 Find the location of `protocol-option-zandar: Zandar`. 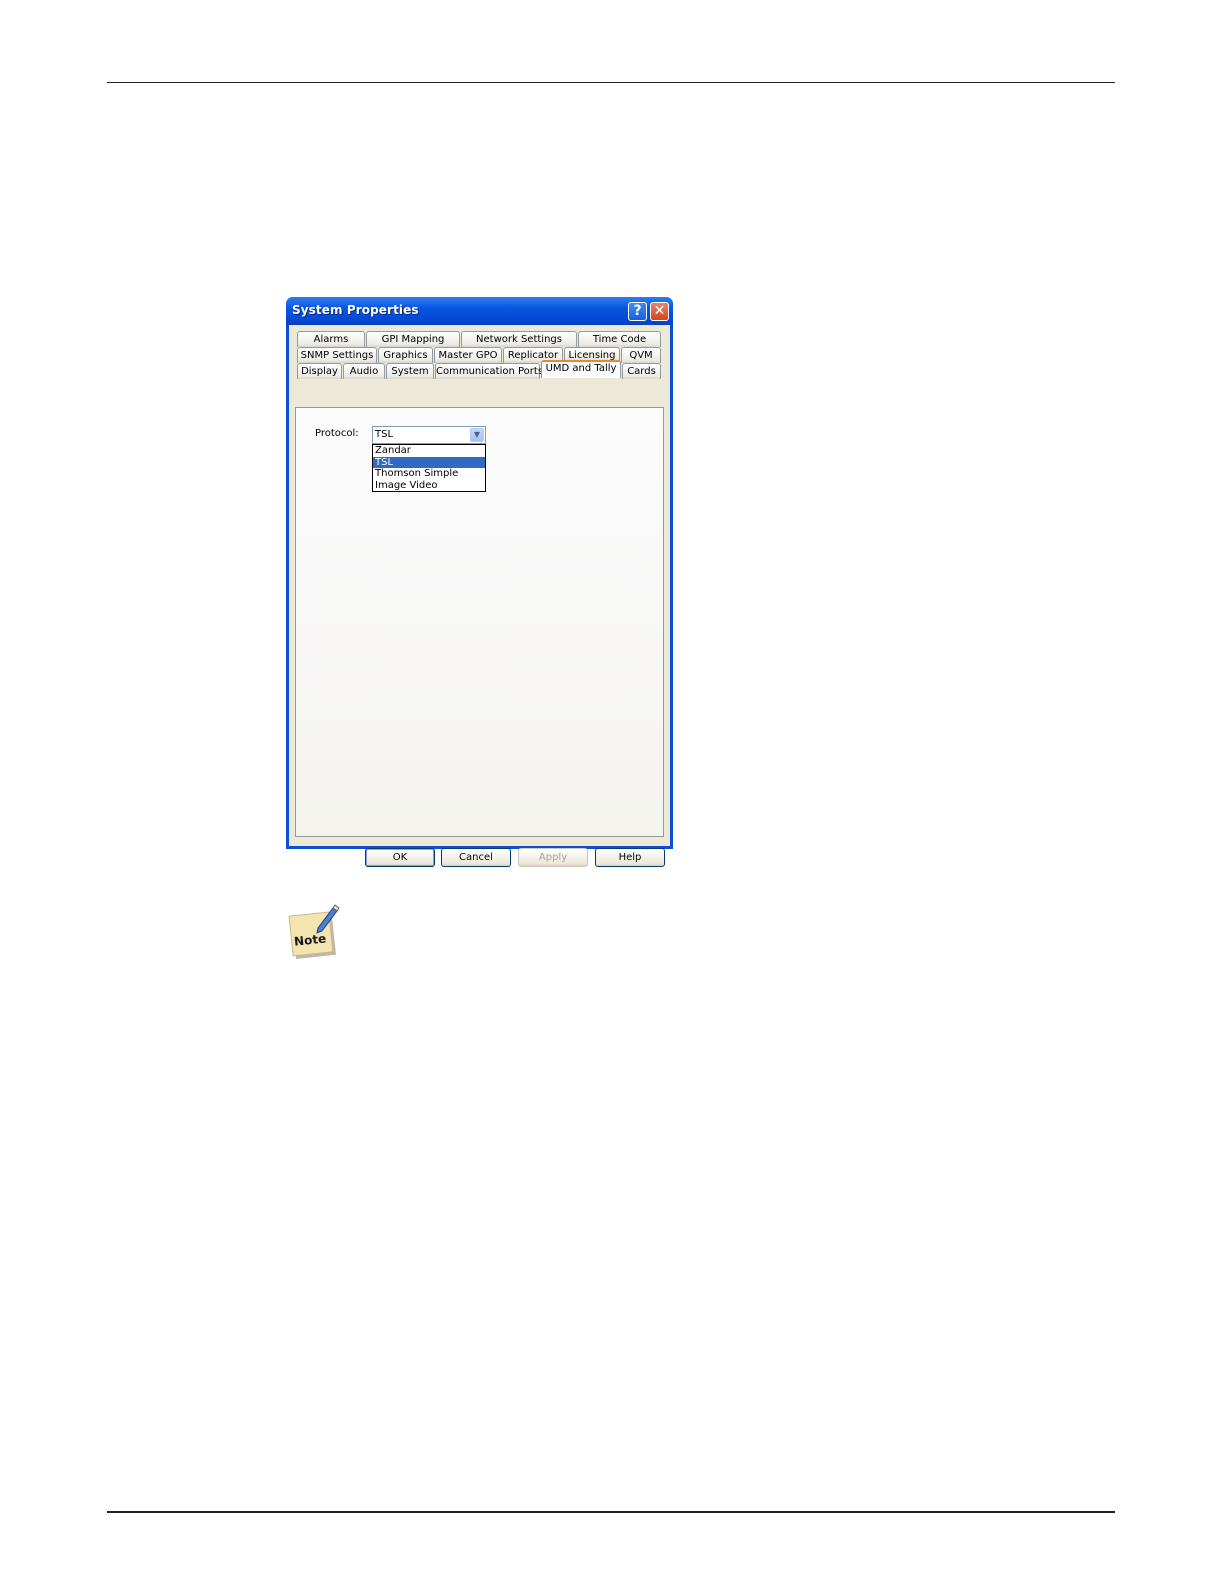

protocol-option-zandar: Zandar is located at coordinates (429, 451).